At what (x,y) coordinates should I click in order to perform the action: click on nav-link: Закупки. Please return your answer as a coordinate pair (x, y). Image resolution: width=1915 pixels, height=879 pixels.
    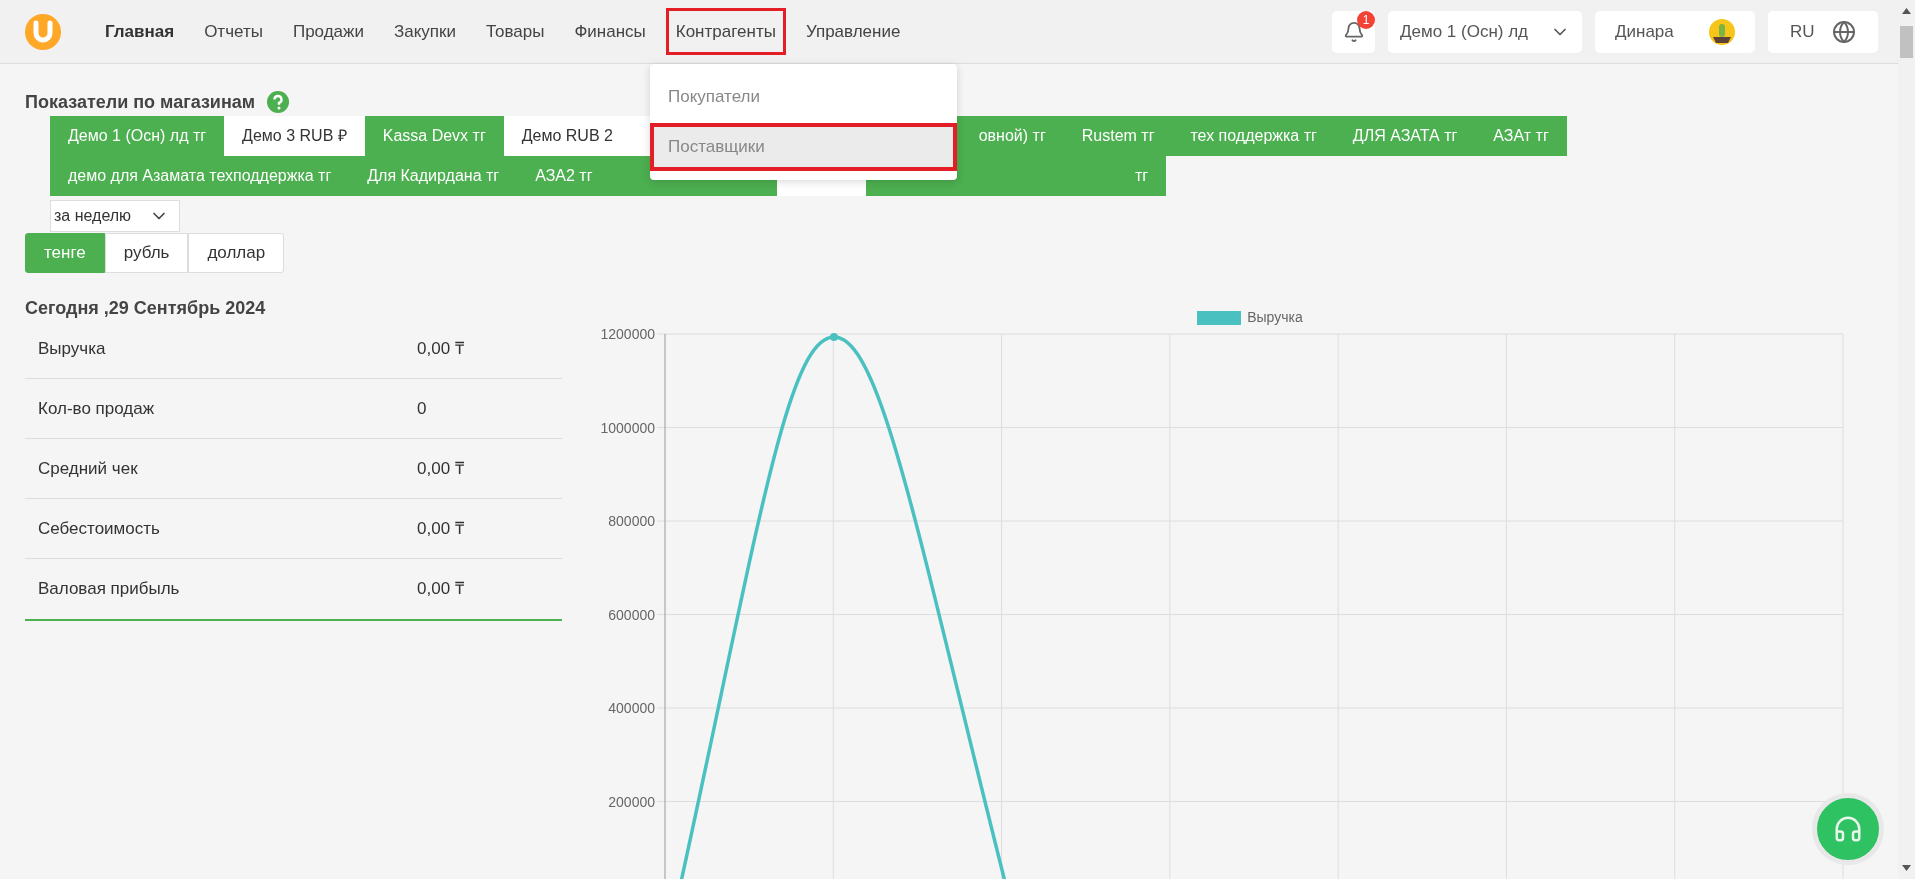
    Looking at the image, I should click on (424, 31).